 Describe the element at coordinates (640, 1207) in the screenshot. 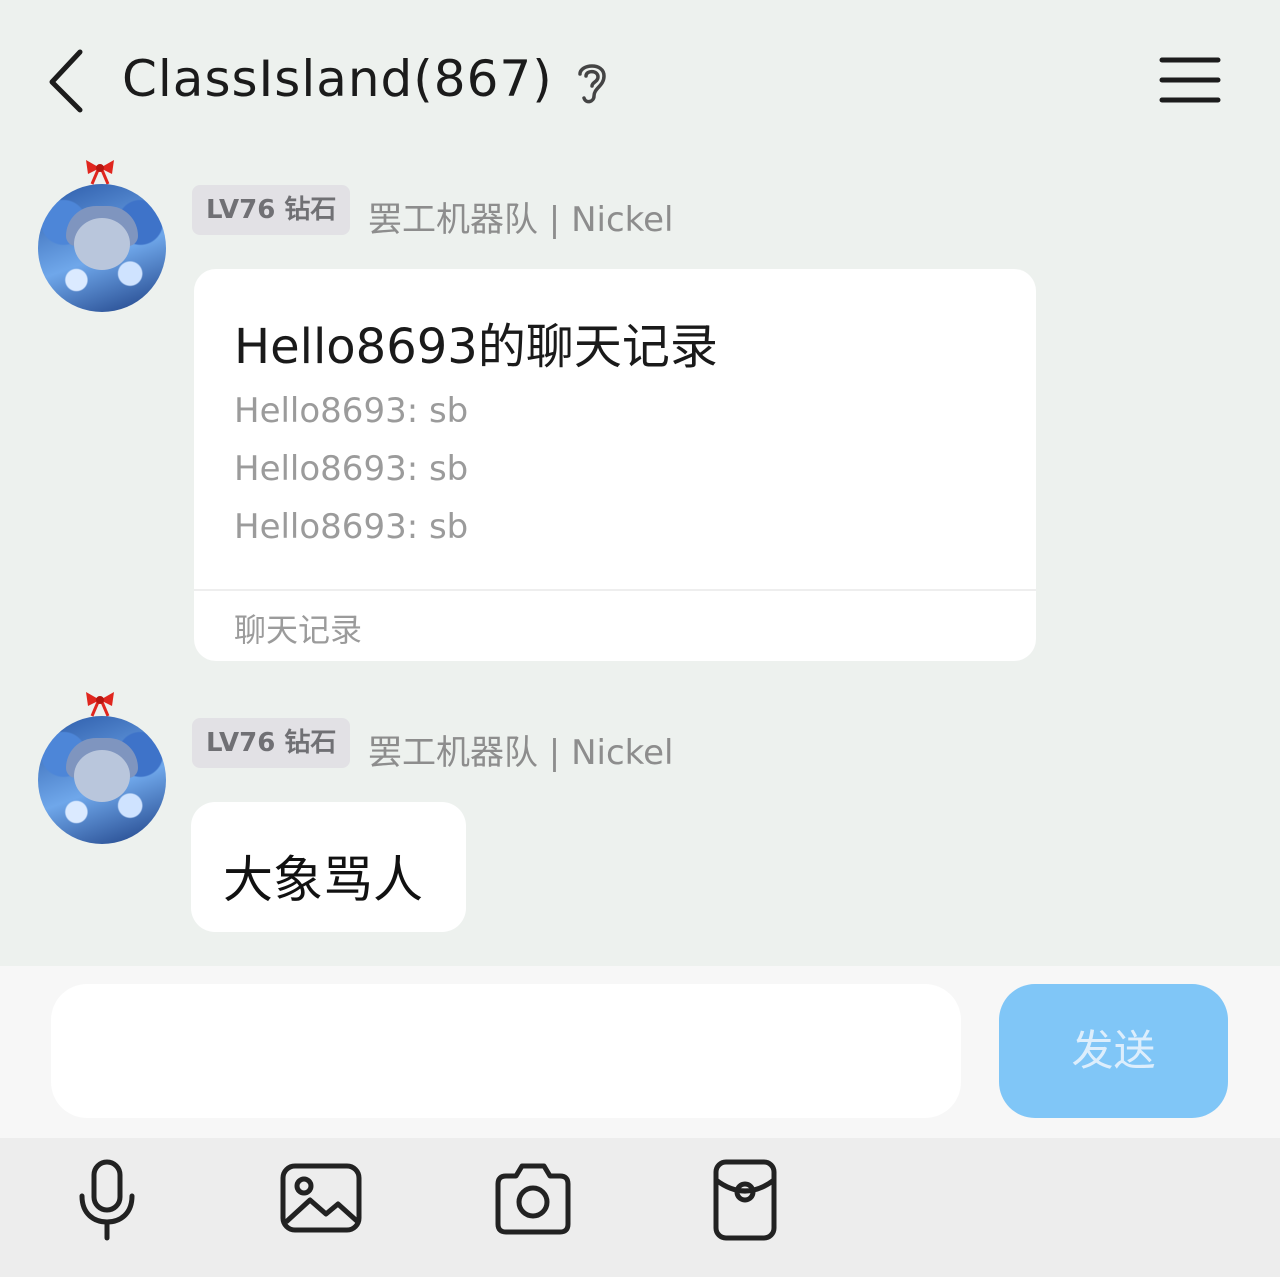

I see `input-toolbar` at that location.